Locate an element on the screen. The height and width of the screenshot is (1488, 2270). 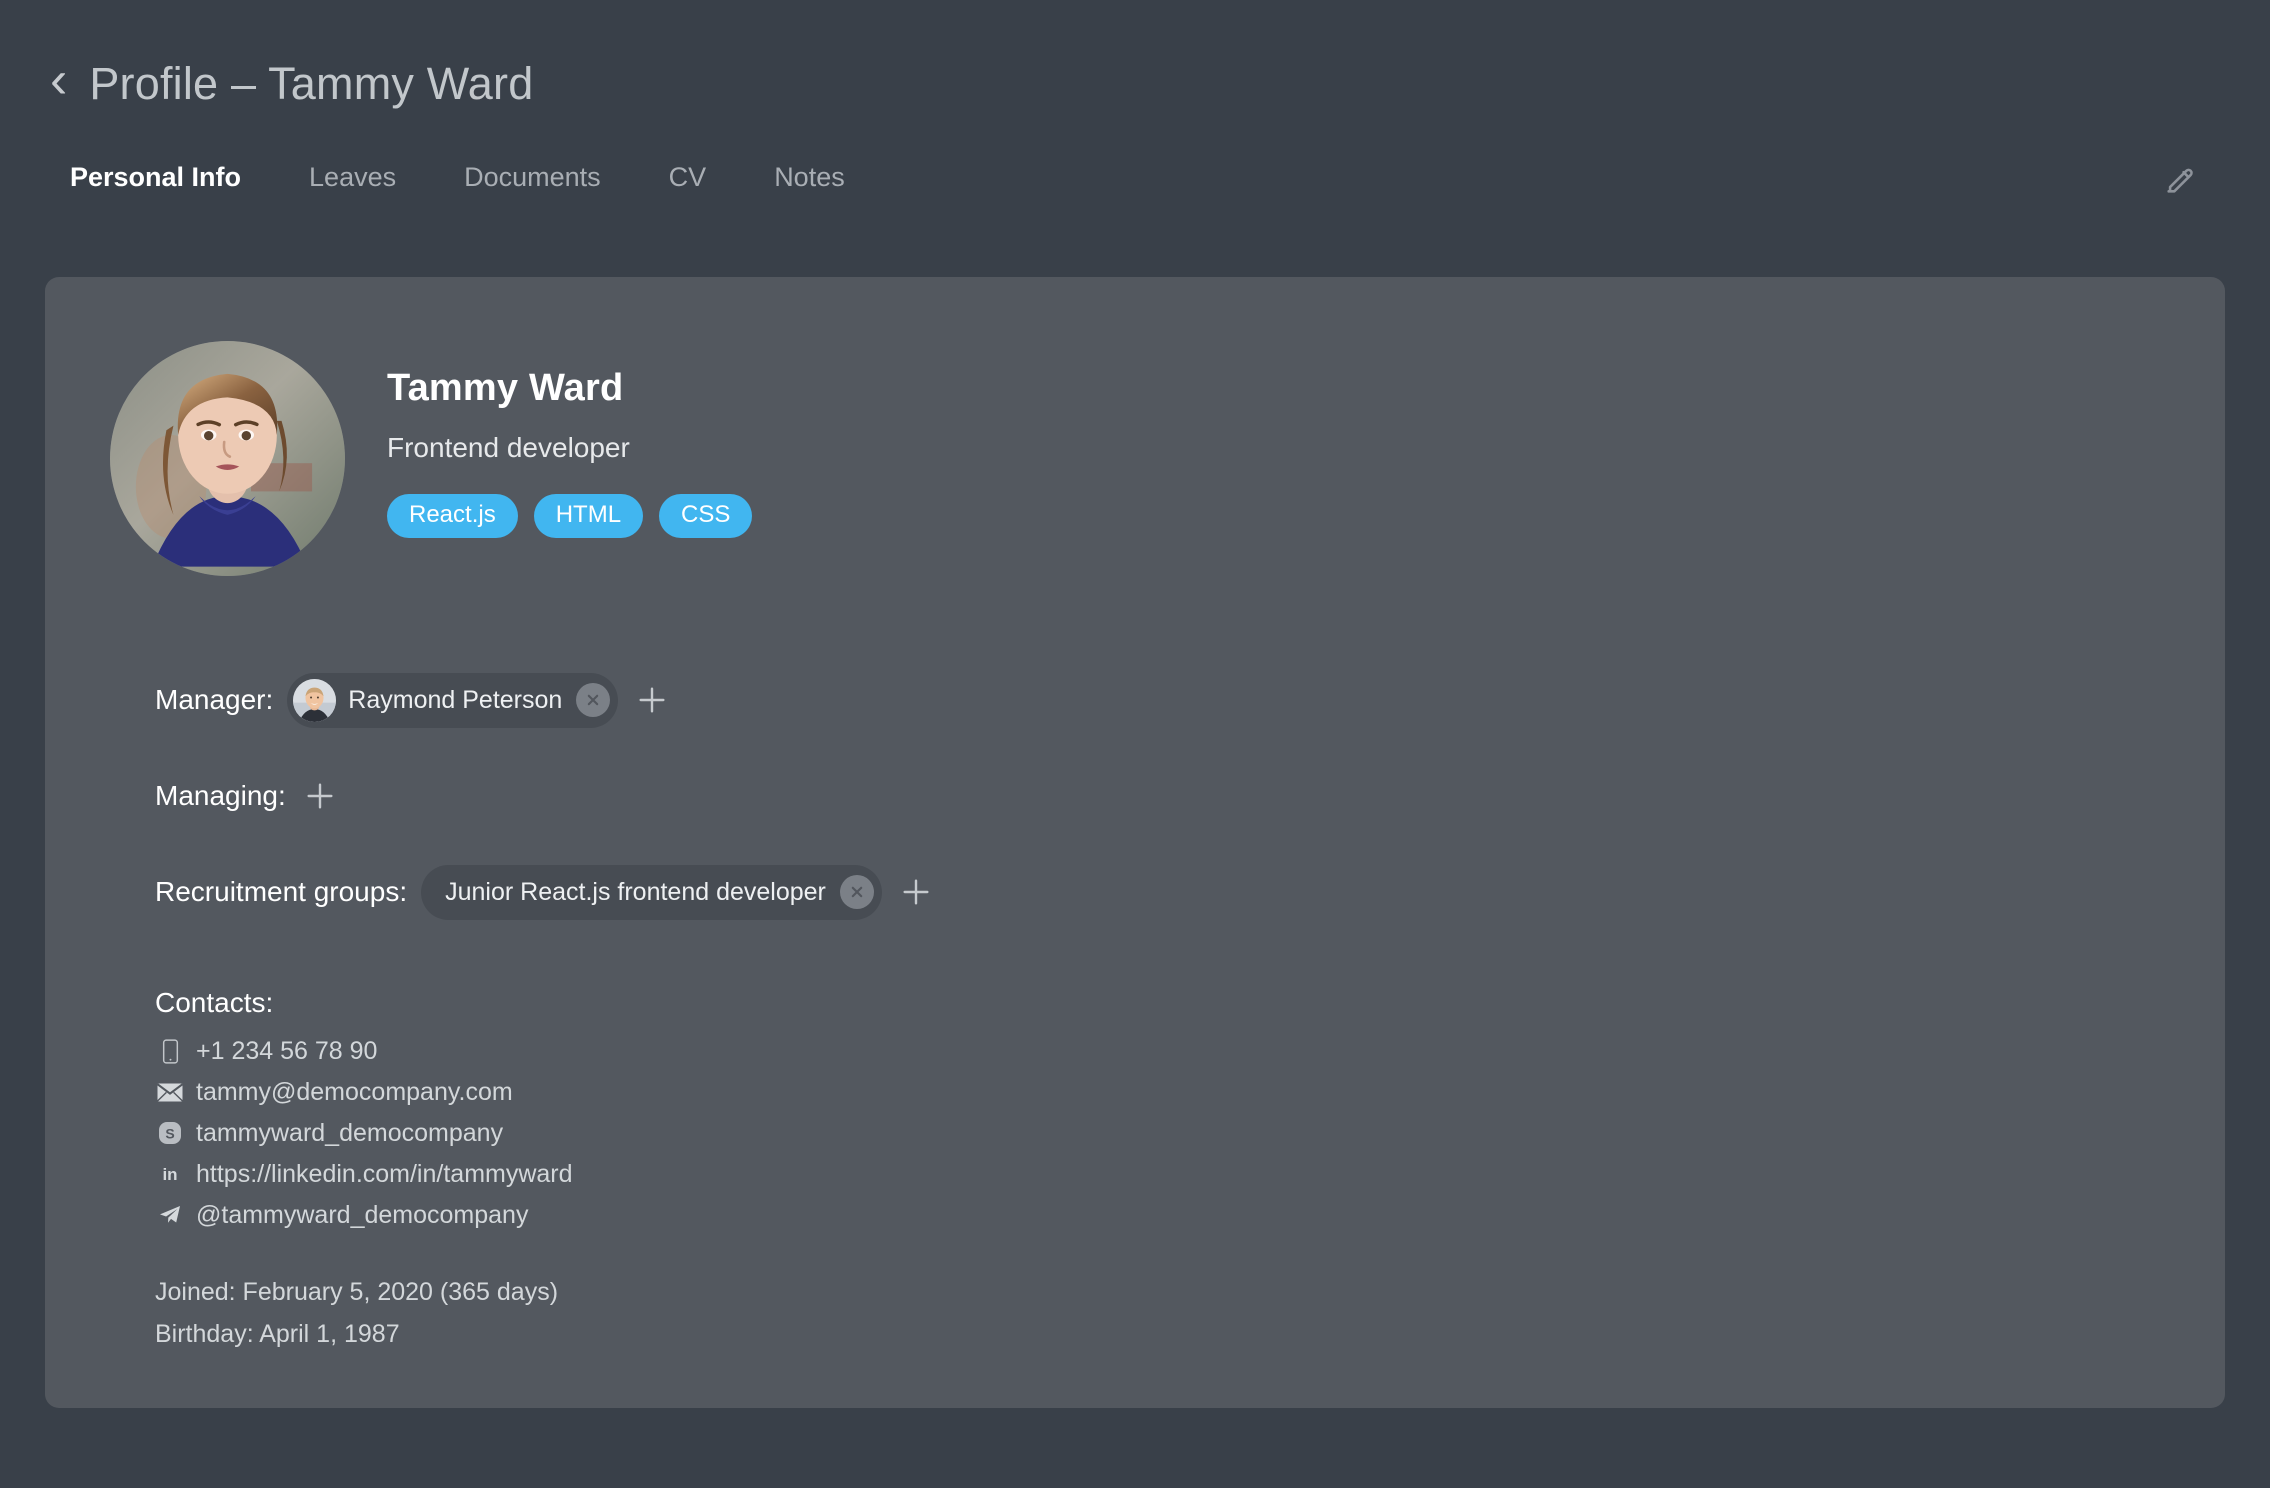
svg-text: in is located at coordinates (169, 1174).